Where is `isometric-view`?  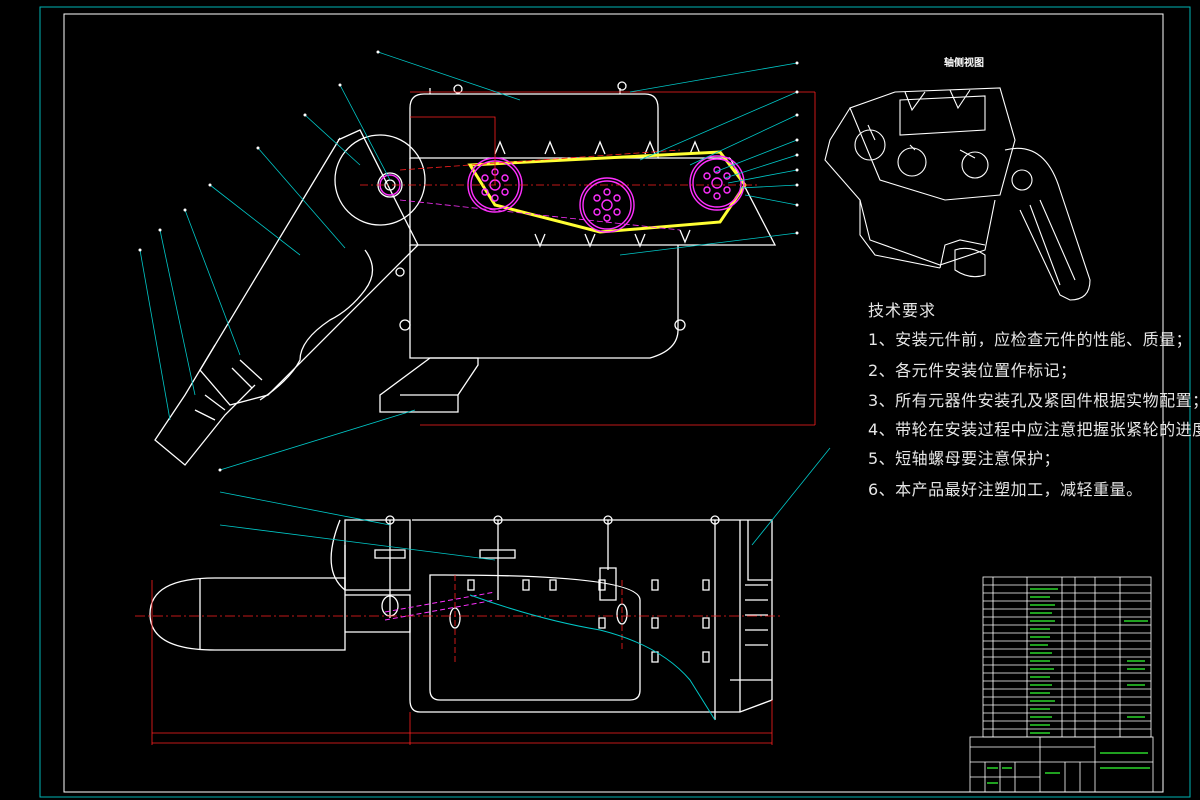 isometric-view is located at coordinates (957, 194).